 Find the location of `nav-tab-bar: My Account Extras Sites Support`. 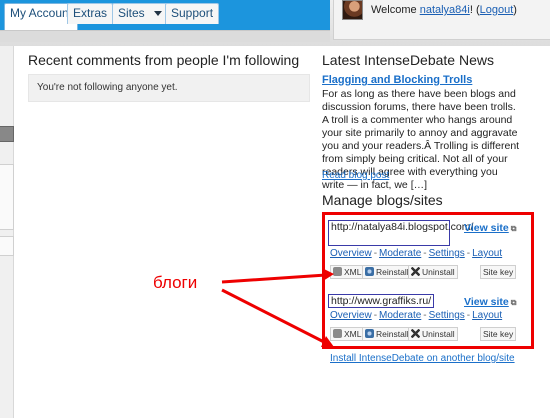

nav-tab-bar: My Account Extras Sites Support is located at coordinates (165, 15).